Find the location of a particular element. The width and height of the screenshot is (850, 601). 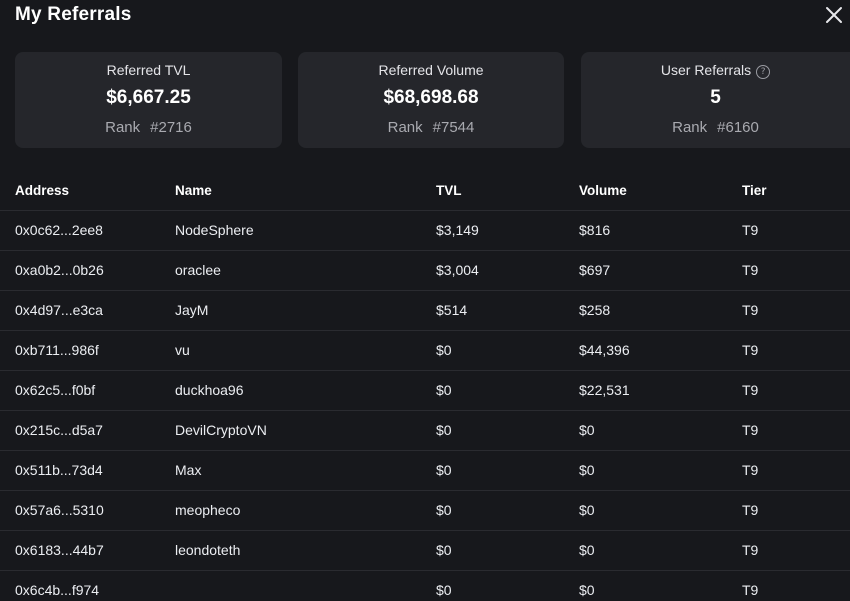

stat-card-referred-volume: Referred Volume $68,698.68 Rank #7544 is located at coordinates (431, 100).